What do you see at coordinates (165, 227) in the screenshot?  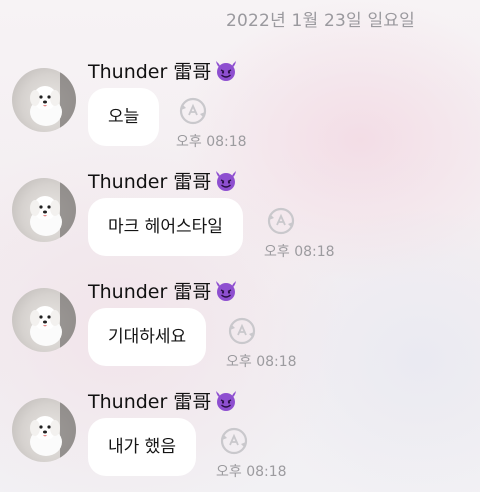 I see `message-bubble: 마크 헤어스타일` at bounding box center [165, 227].